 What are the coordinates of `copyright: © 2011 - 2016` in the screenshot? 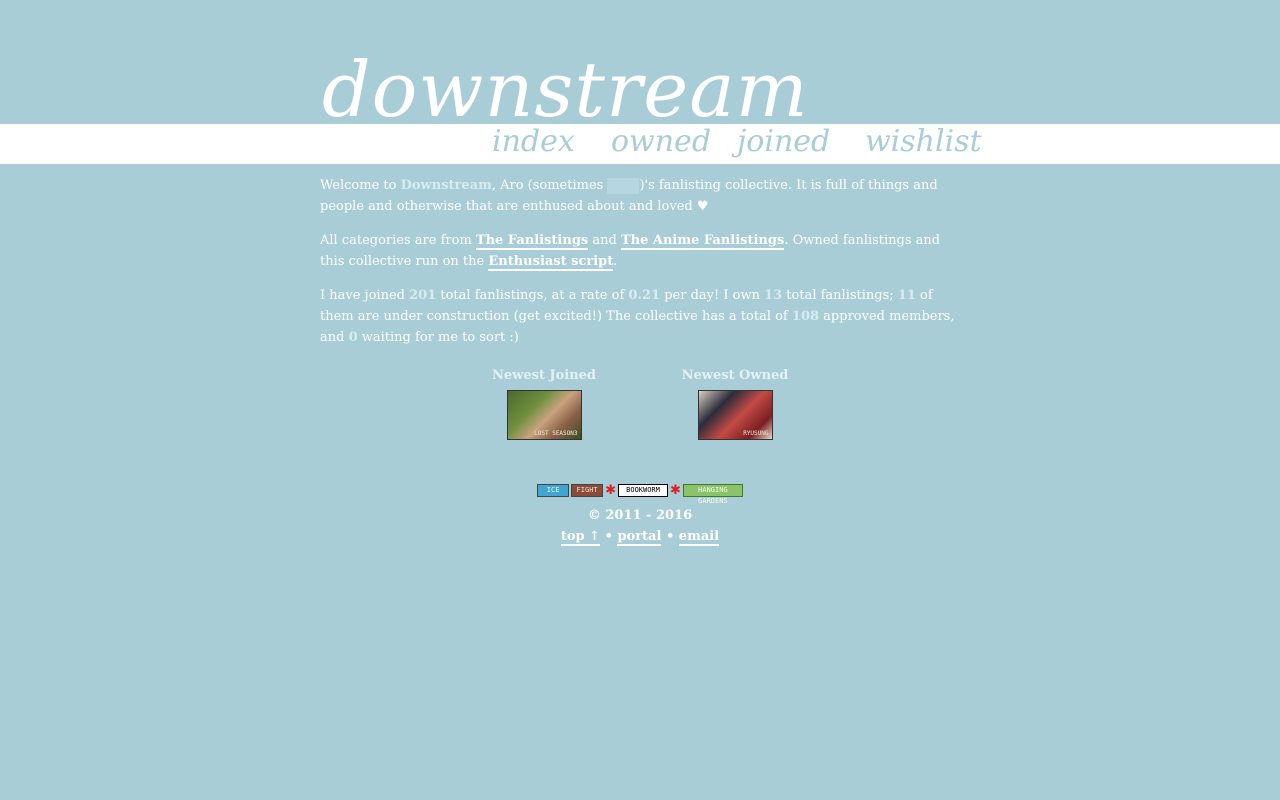 It's located at (640, 515).